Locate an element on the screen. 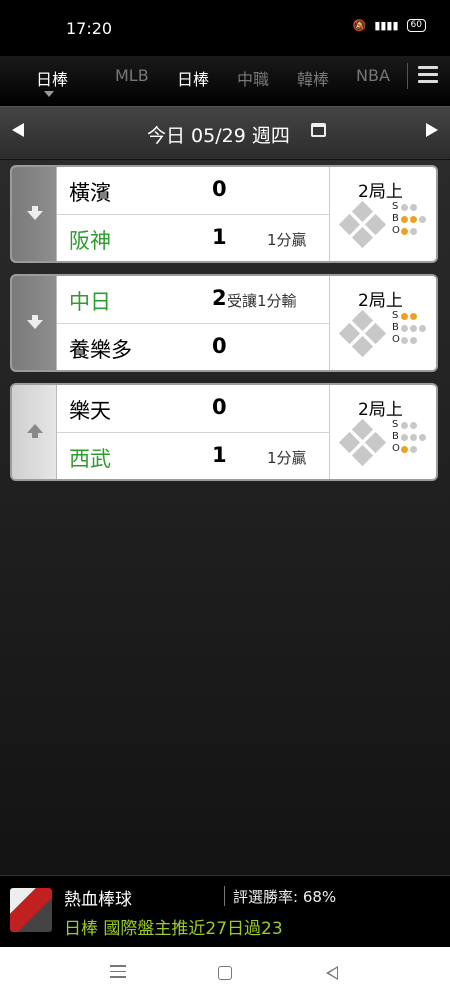 Image resolution: width=450 pixels, height=1000 pixels. tab-kbo: 韓棒 is located at coordinates (313, 78).